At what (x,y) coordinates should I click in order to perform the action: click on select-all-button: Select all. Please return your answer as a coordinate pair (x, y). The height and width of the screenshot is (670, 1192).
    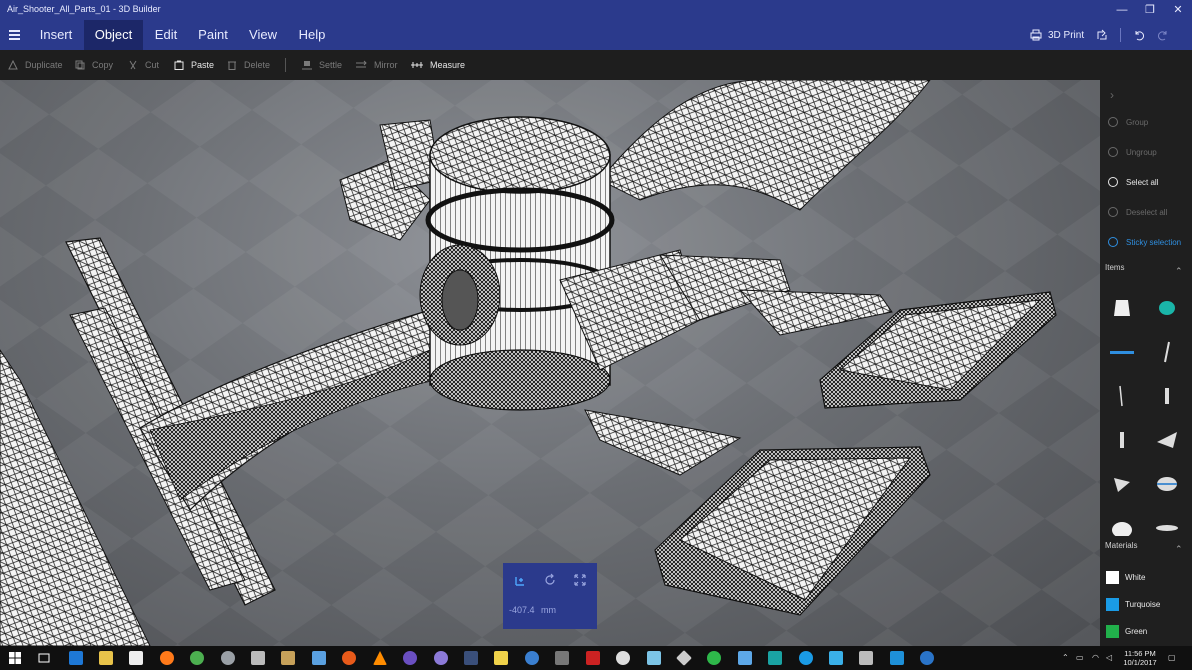
    Looking at the image, I should click on (1133, 182).